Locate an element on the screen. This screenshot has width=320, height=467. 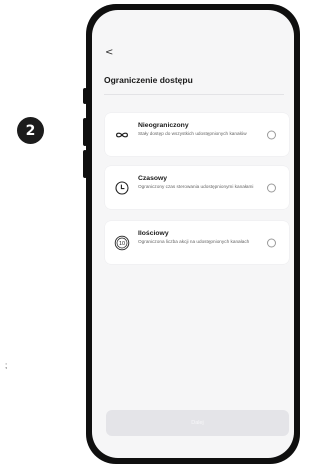
step-number-badge: 2 is located at coordinates (30, 130).